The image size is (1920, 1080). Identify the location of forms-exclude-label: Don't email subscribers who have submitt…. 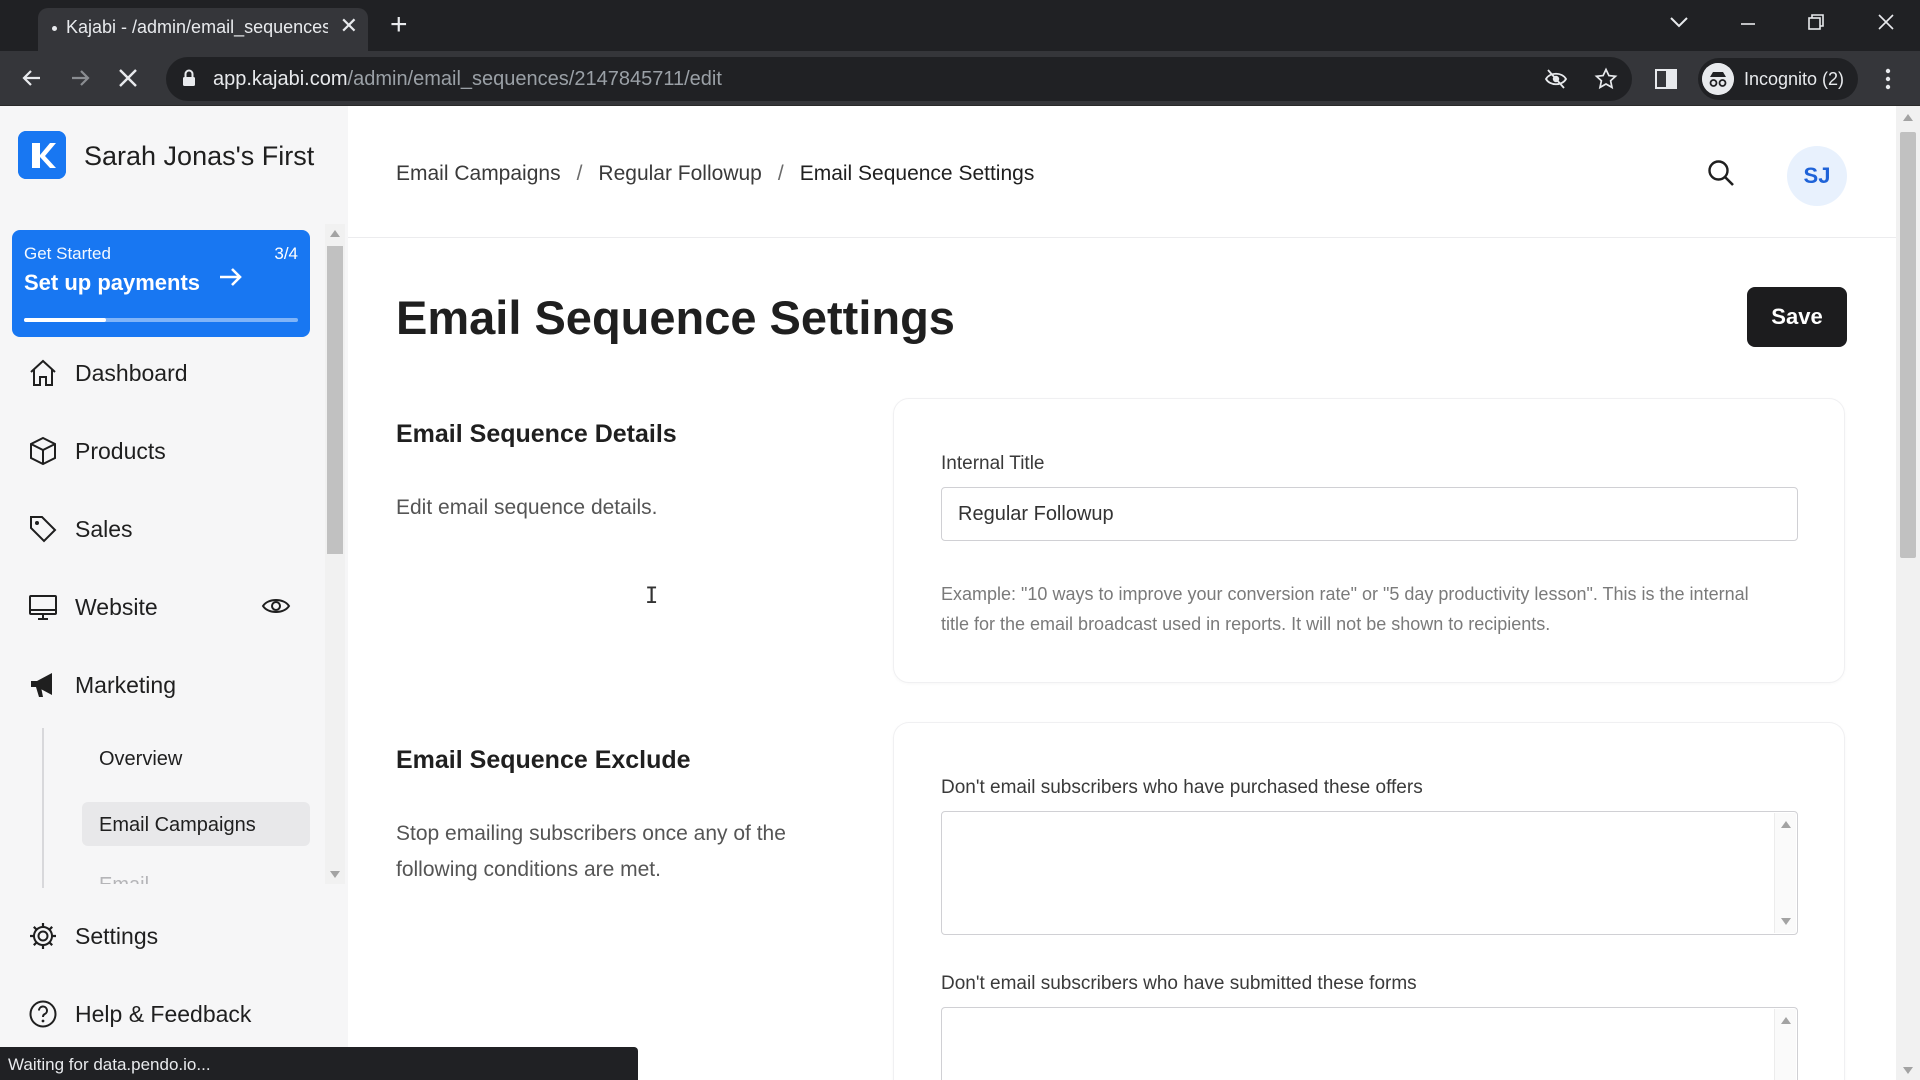
(1179, 983).